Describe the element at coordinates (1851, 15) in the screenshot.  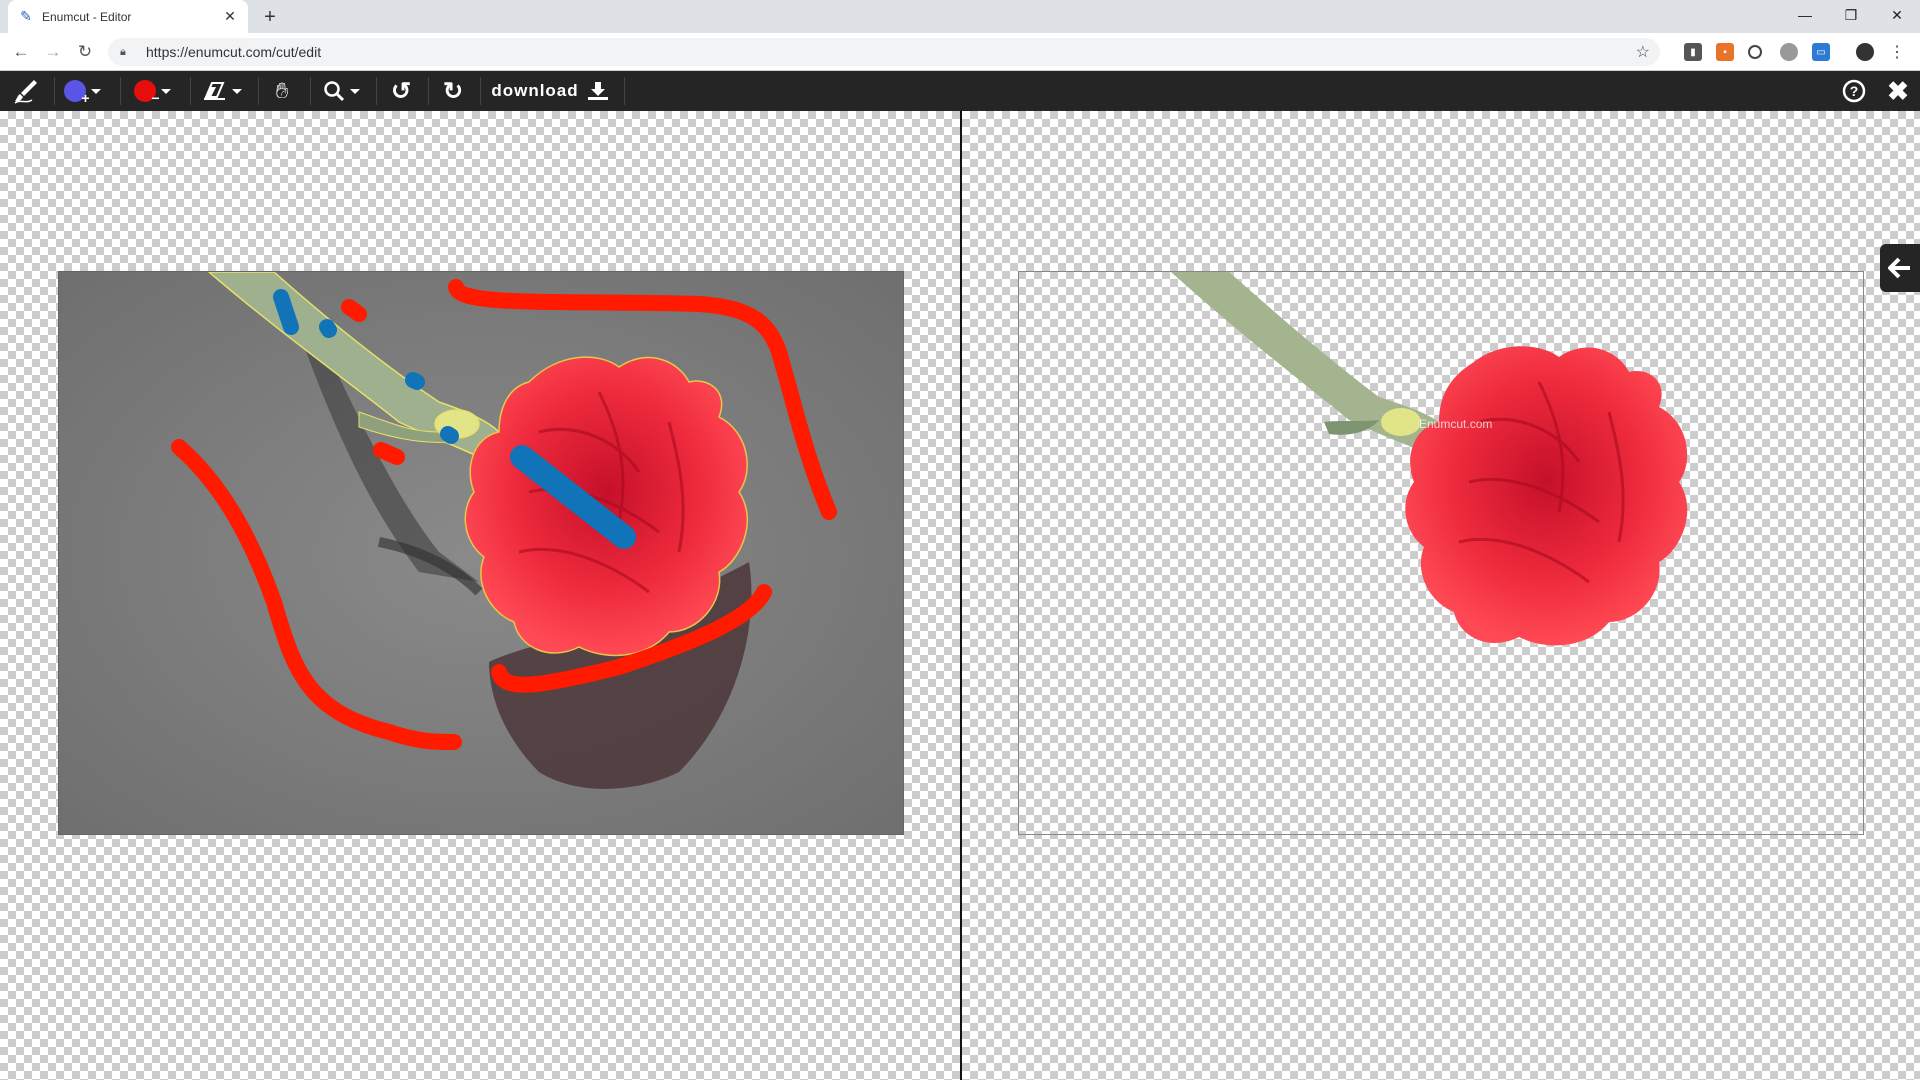
I see `restore-window-button: ❐` at that location.